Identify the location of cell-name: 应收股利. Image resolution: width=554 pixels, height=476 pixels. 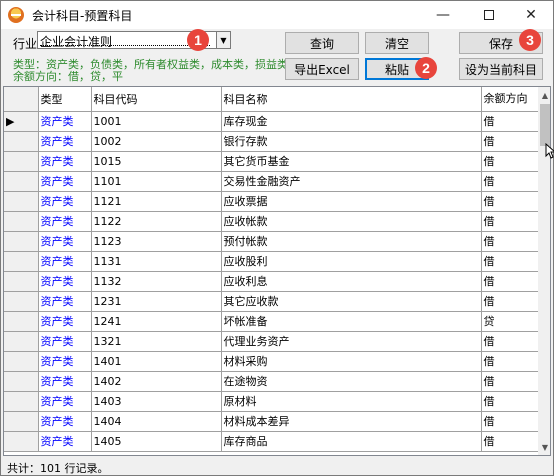
(351, 261).